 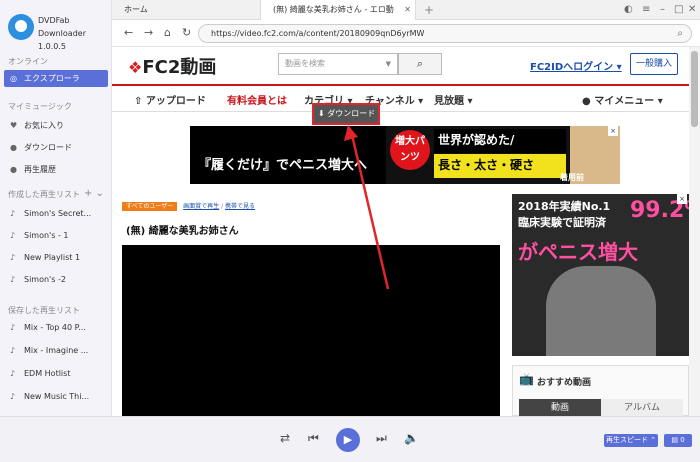 I want to click on playlist-item: ♪ New Playlist 1, so click(x=56, y=257).